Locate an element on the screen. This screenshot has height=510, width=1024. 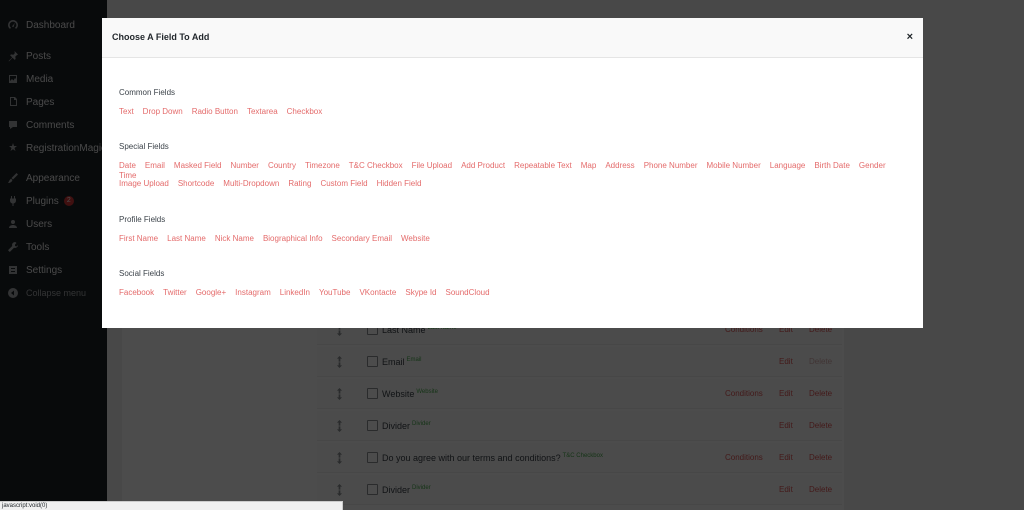
add-field-twitter: Twitter is located at coordinates (175, 293).